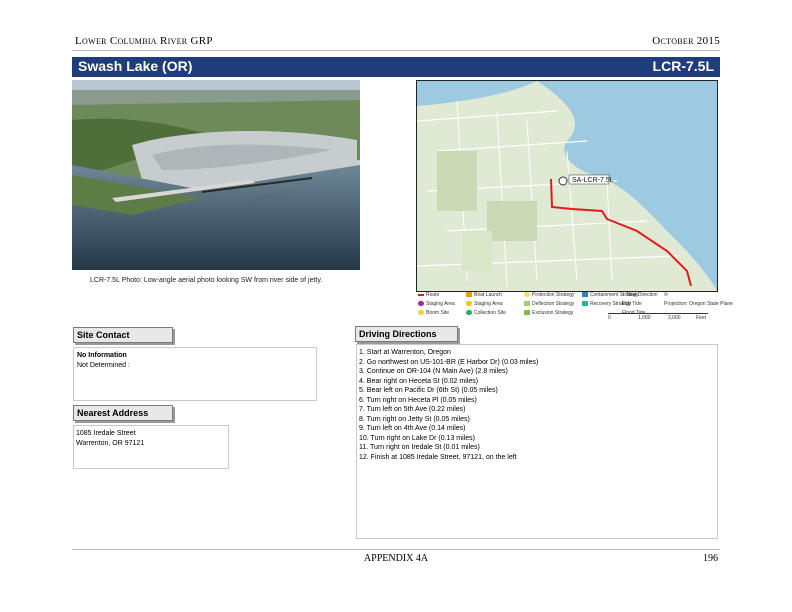  What do you see at coordinates (414, 419) in the screenshot?
I see `direction-step: 8. Turn right on Jetty St (0.05 miles)` at bounding box center [414, 419].